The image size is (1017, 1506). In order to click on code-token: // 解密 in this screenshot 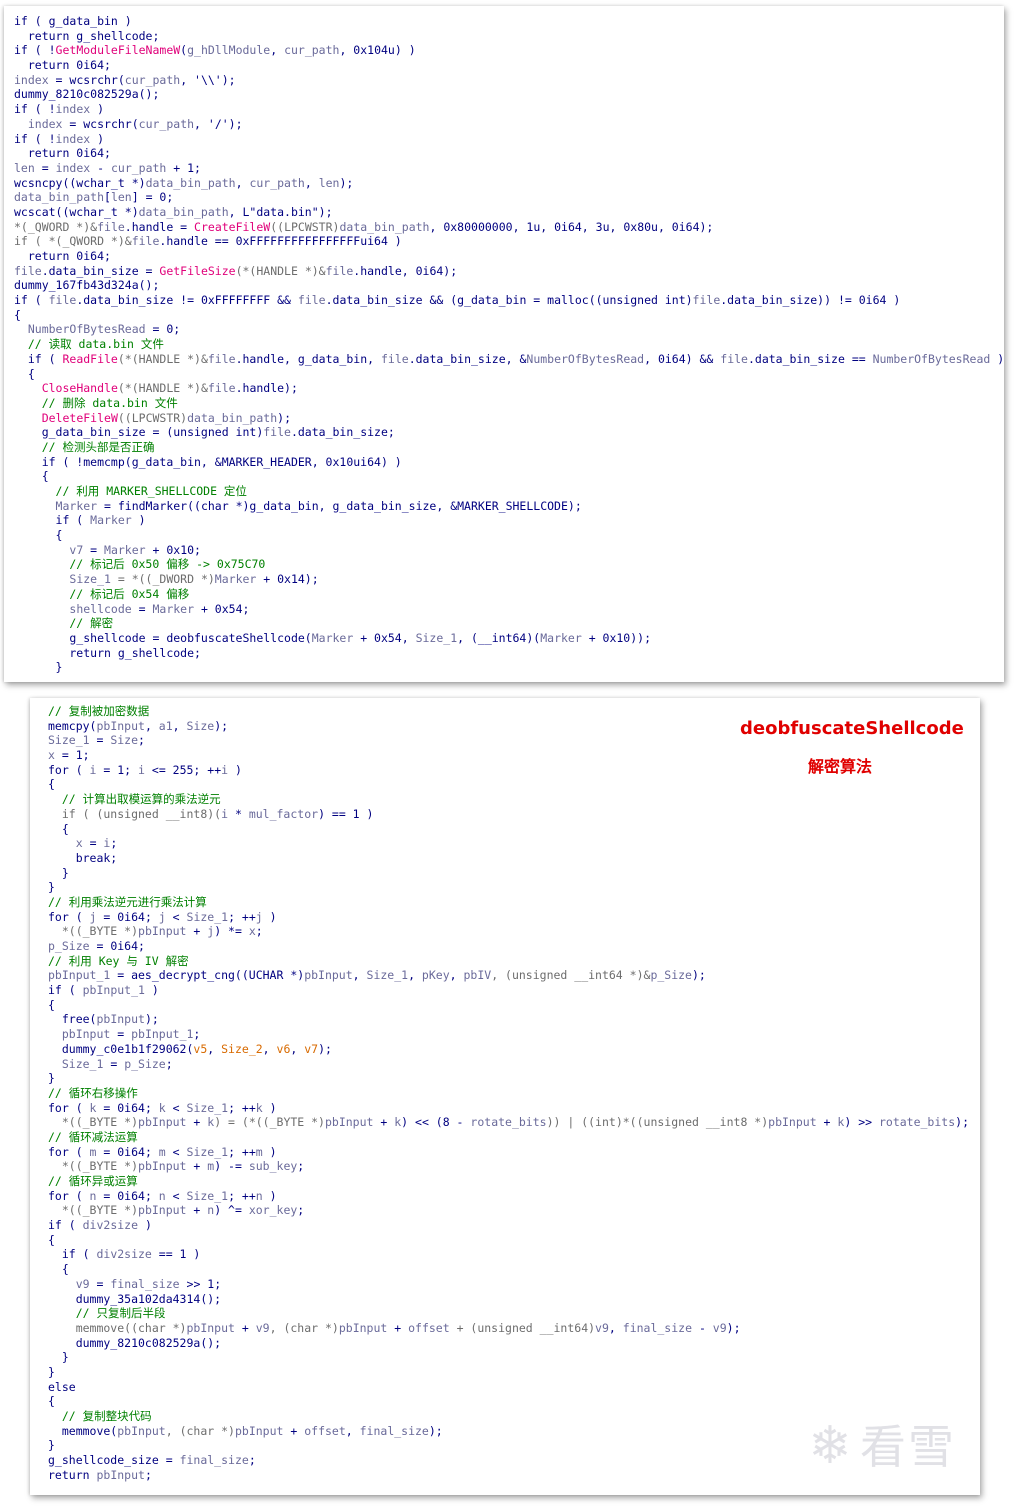, I will do `click(64, 623)`.